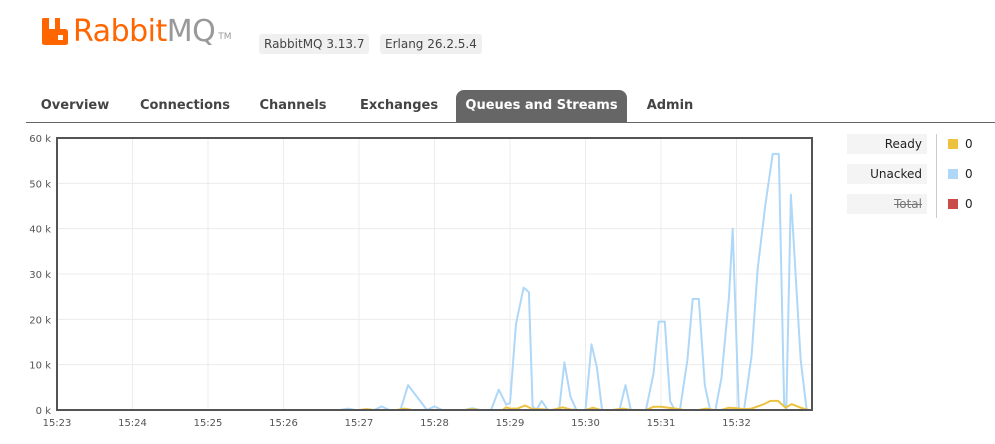 The width and height of the screenshot is (995, 444). Describe the element at coordinates (887, 174) in the screenshot. I see `legend-unacked-label: Unacked` at that location.